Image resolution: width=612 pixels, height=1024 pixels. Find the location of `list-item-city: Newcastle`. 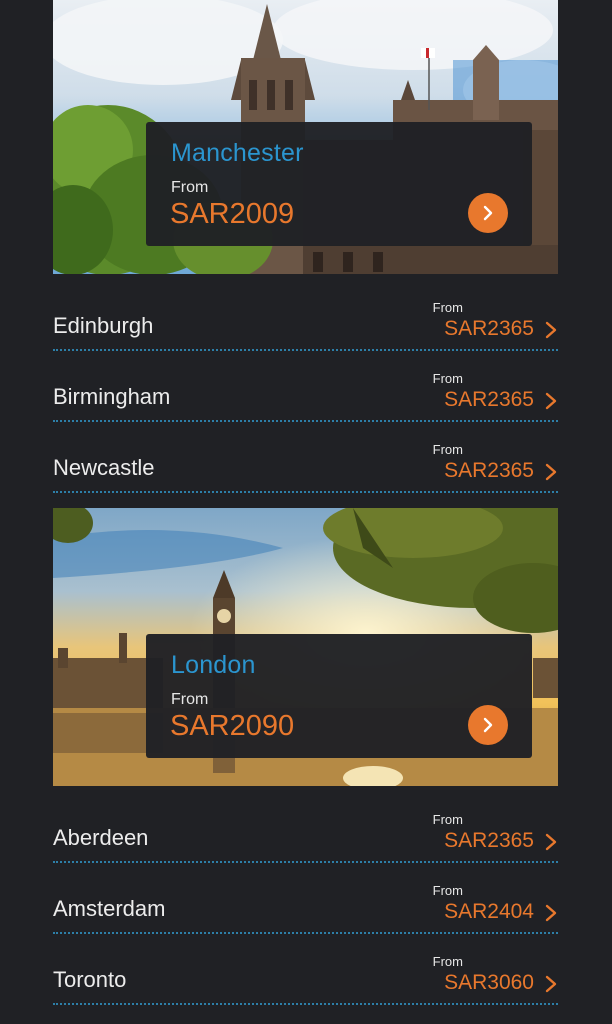

list-item-city: Newcastle is located at coordinates (104, 467).